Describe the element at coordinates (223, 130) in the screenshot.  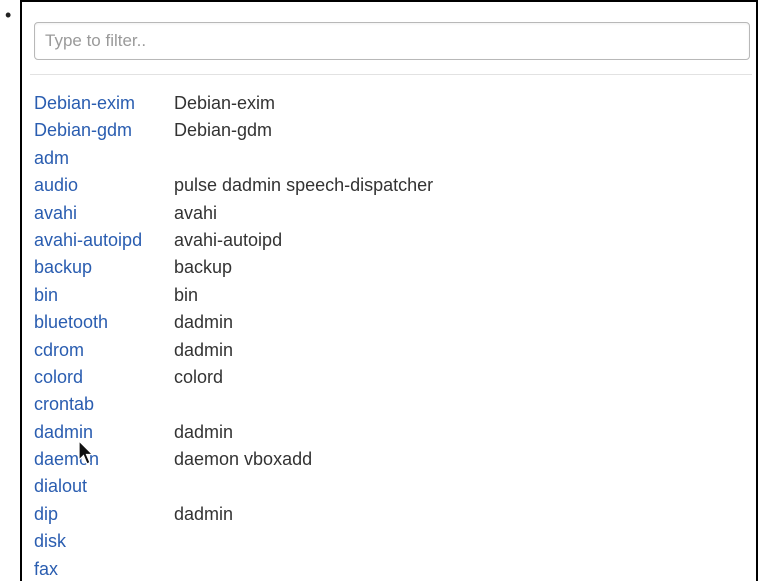
I see `group-members: Debian-gdm` at that location.